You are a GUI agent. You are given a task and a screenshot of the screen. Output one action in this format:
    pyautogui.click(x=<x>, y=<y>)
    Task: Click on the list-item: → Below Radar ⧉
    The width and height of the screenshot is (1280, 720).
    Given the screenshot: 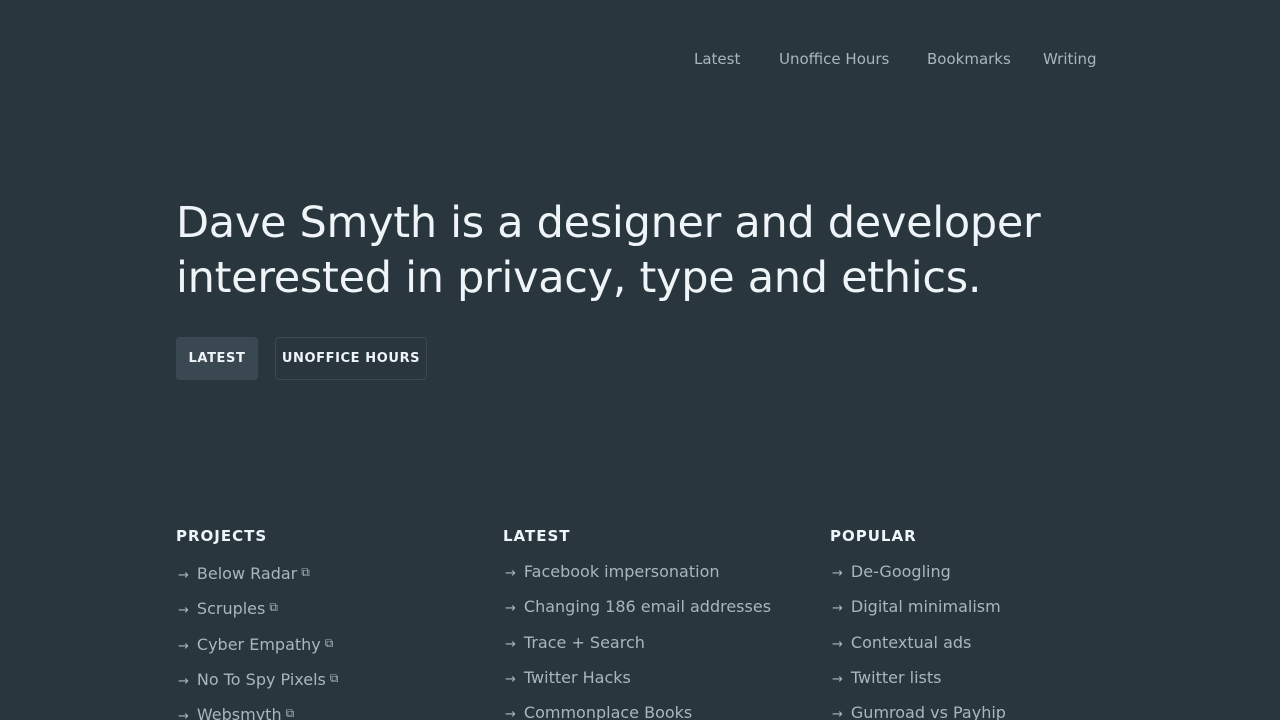 What is the action you would take?
    pyautogui.click(x=244, y=572)
    